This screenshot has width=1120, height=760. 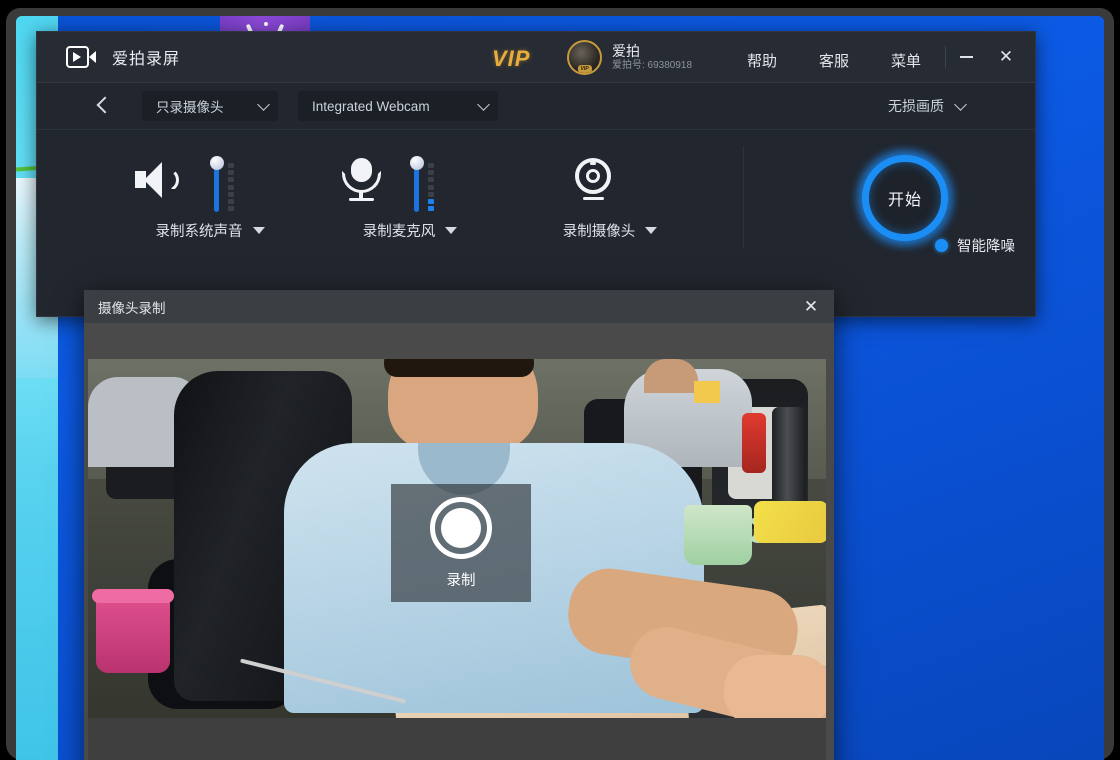 What do you see at coordinates (459, 306) in the screenshot?
I see `camera-dialog-titlebar: 摄像头录制 ✕` at bounding box center [459, 306].